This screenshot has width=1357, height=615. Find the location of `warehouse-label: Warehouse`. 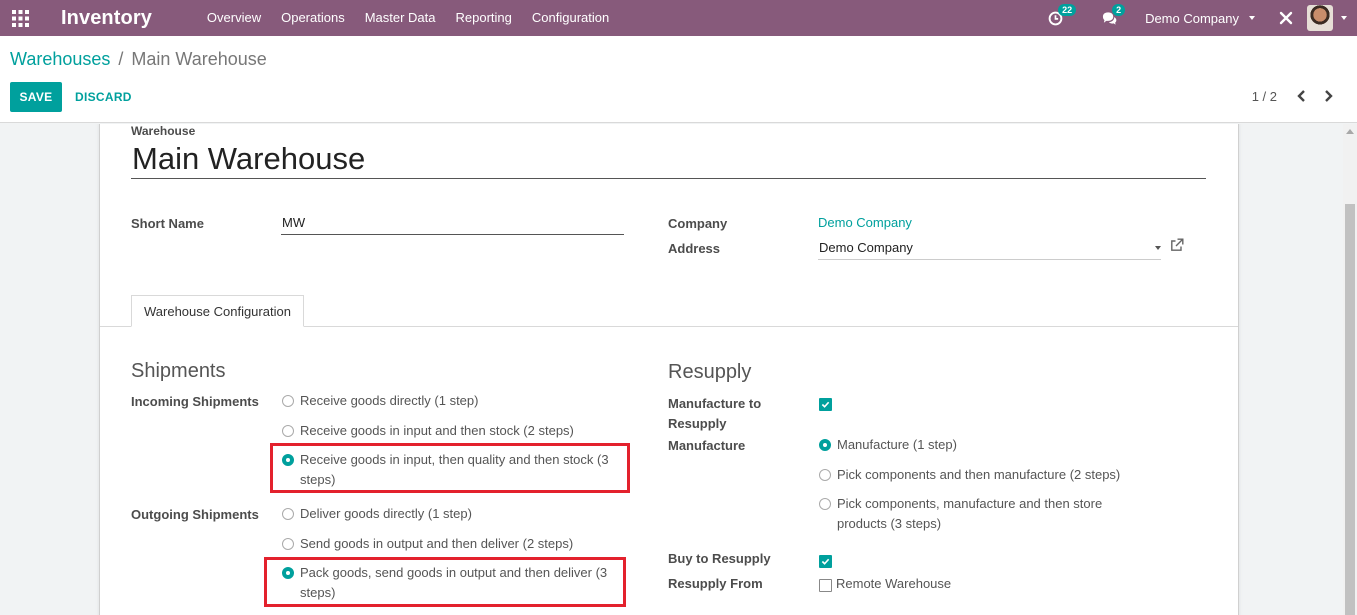

warehouse-label: Warehouse is located at coordinates (163, 131).